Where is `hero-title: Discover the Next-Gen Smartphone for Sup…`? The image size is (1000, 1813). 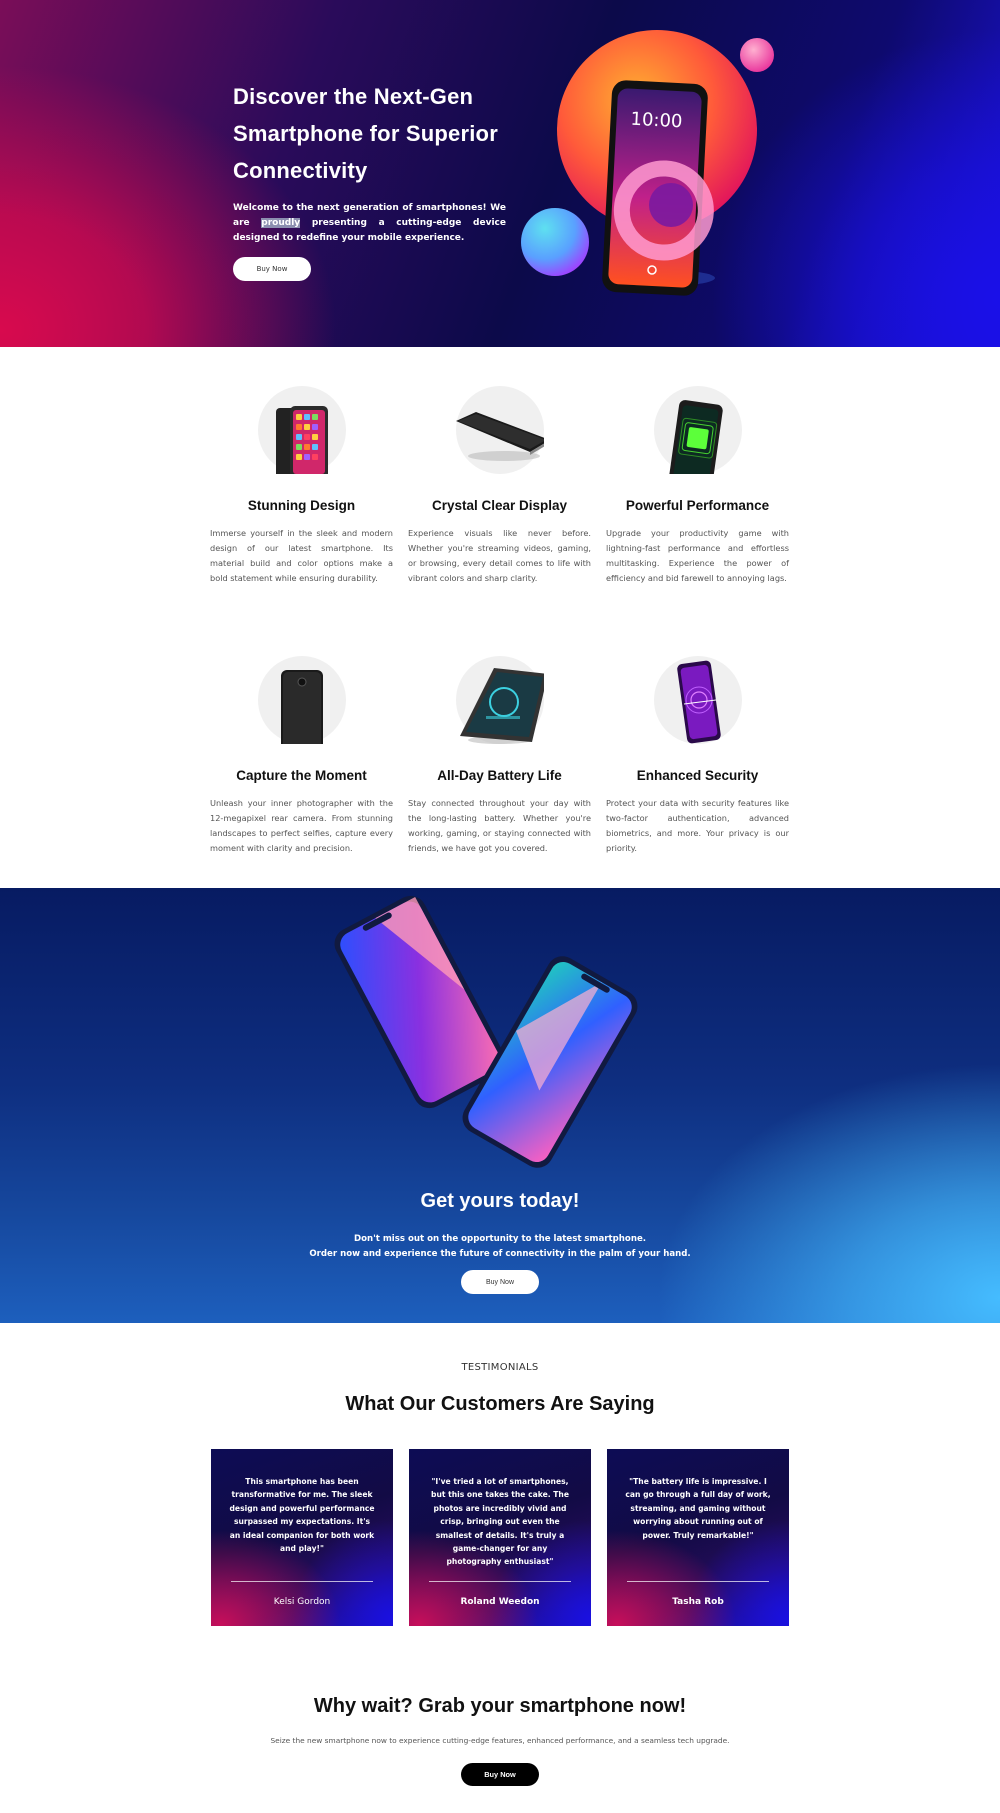 hero-title: Discover the Next-Gen Smartphone for Sup… is located at coordinates (365, 133).